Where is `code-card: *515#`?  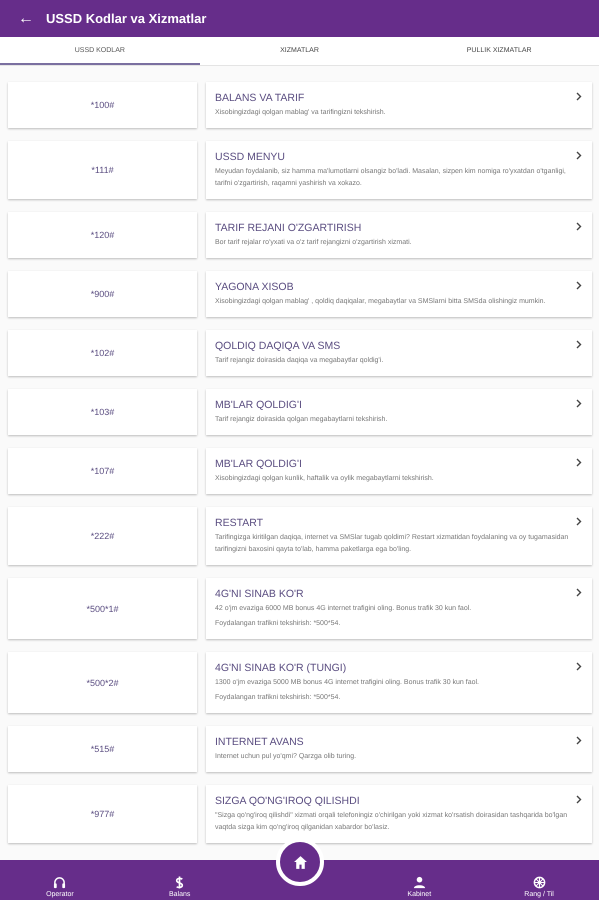 code-card: *515# is located at coordinates (102, 749).